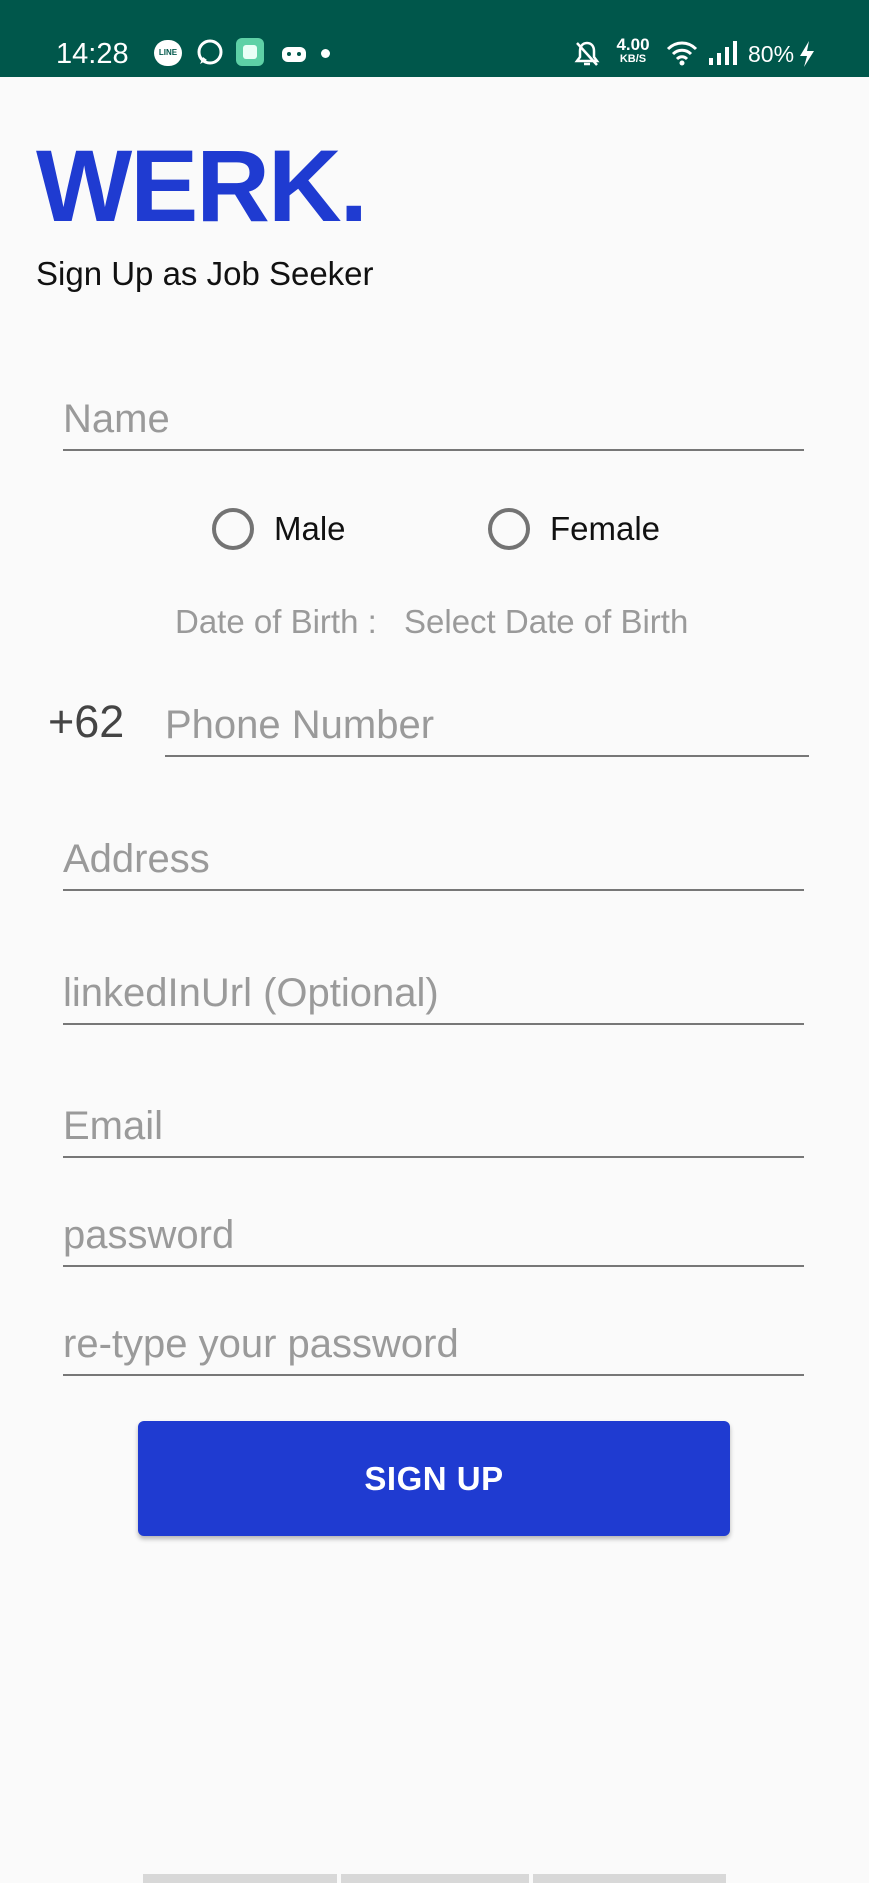  I want to click on name-input, so click(433, 420).